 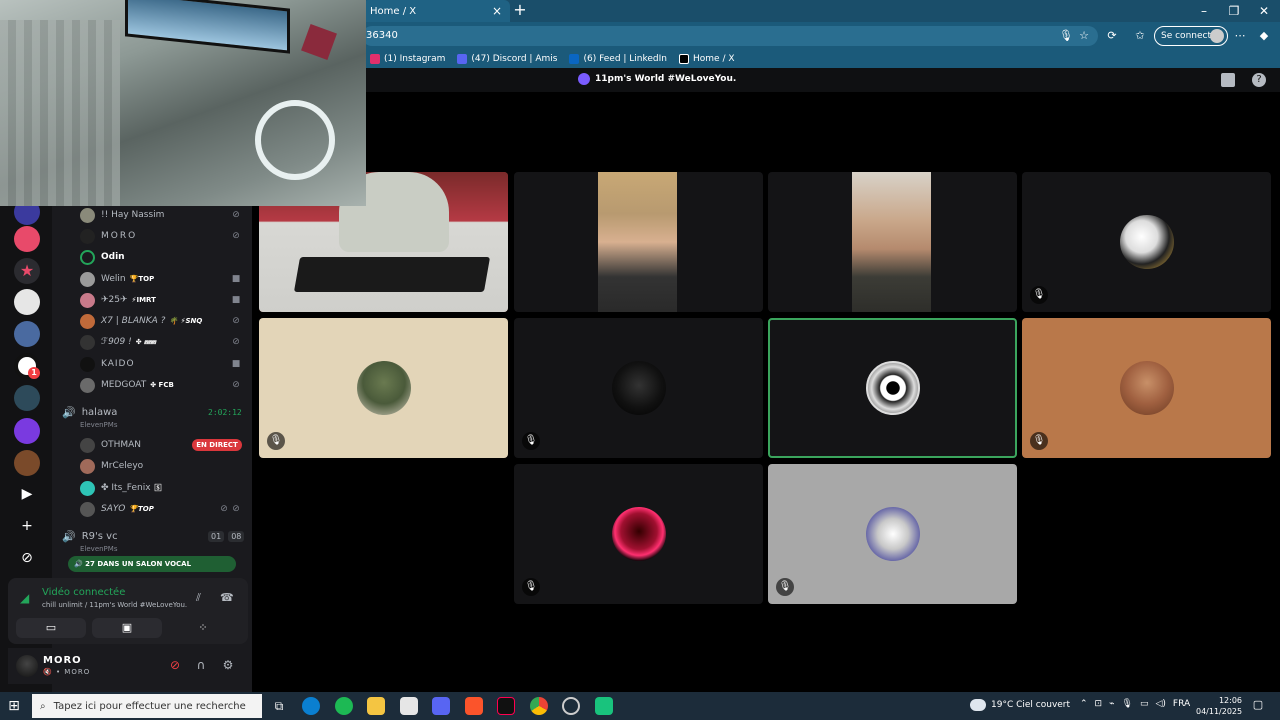 I want to click on server-icon: ★, so click(x=27, y=271).